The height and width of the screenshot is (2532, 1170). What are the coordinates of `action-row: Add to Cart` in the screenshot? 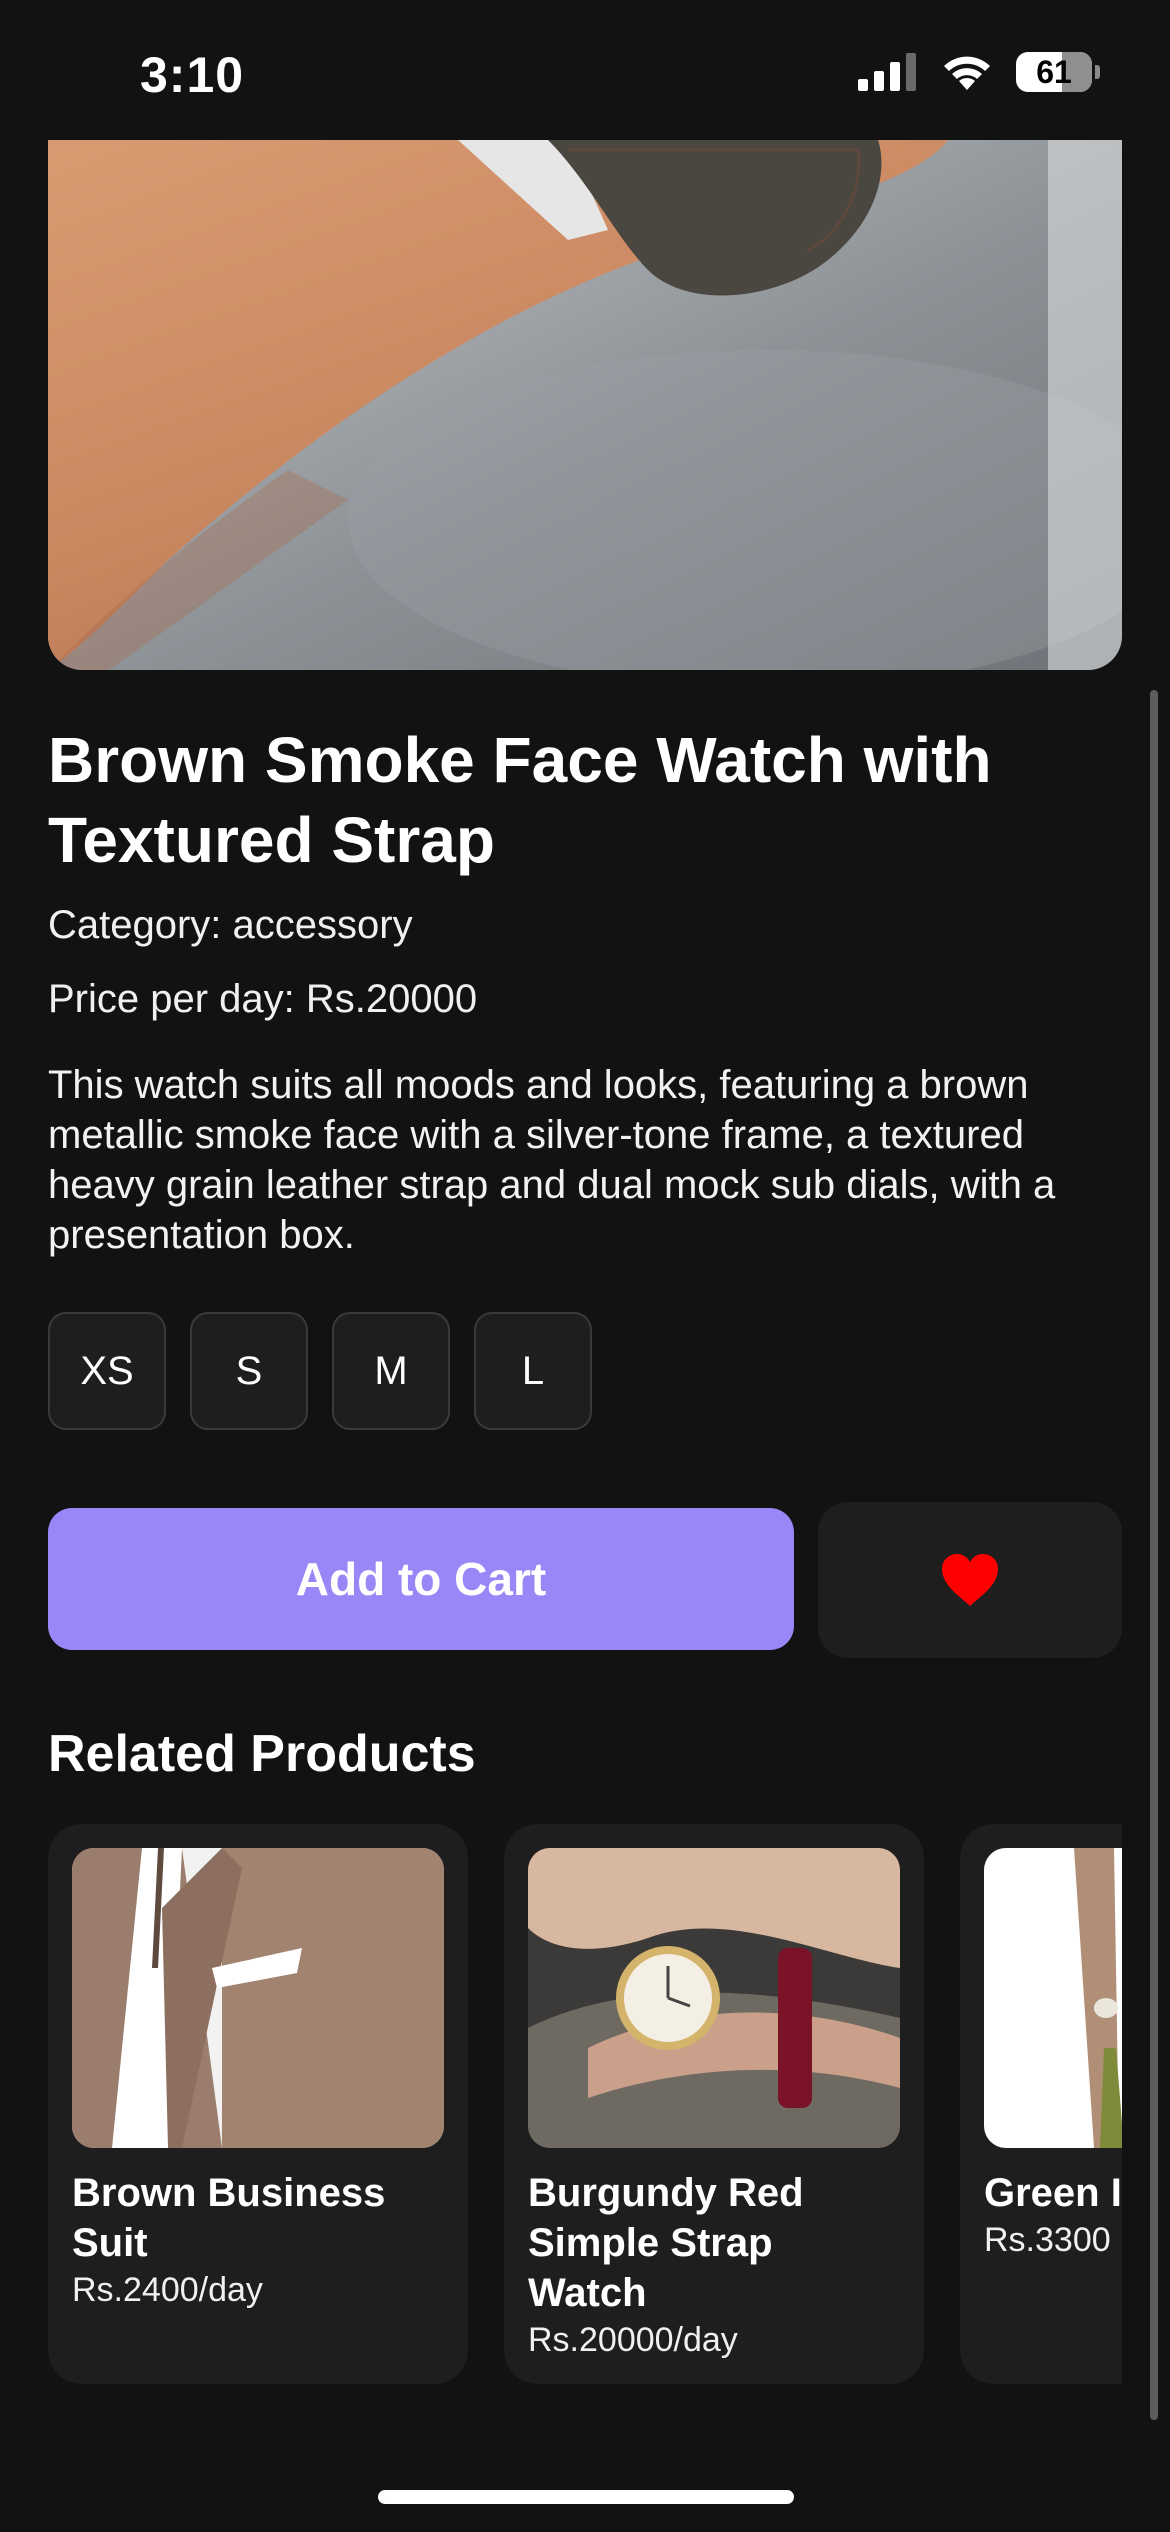 It's located at (585, 1580).